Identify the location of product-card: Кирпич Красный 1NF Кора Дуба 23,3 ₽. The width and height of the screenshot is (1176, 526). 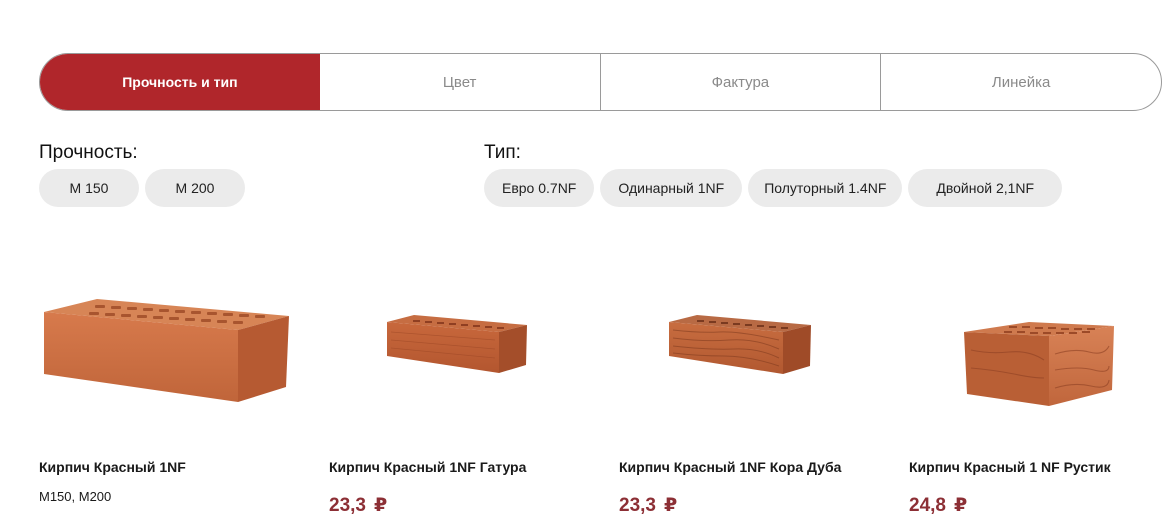
(759, 398).